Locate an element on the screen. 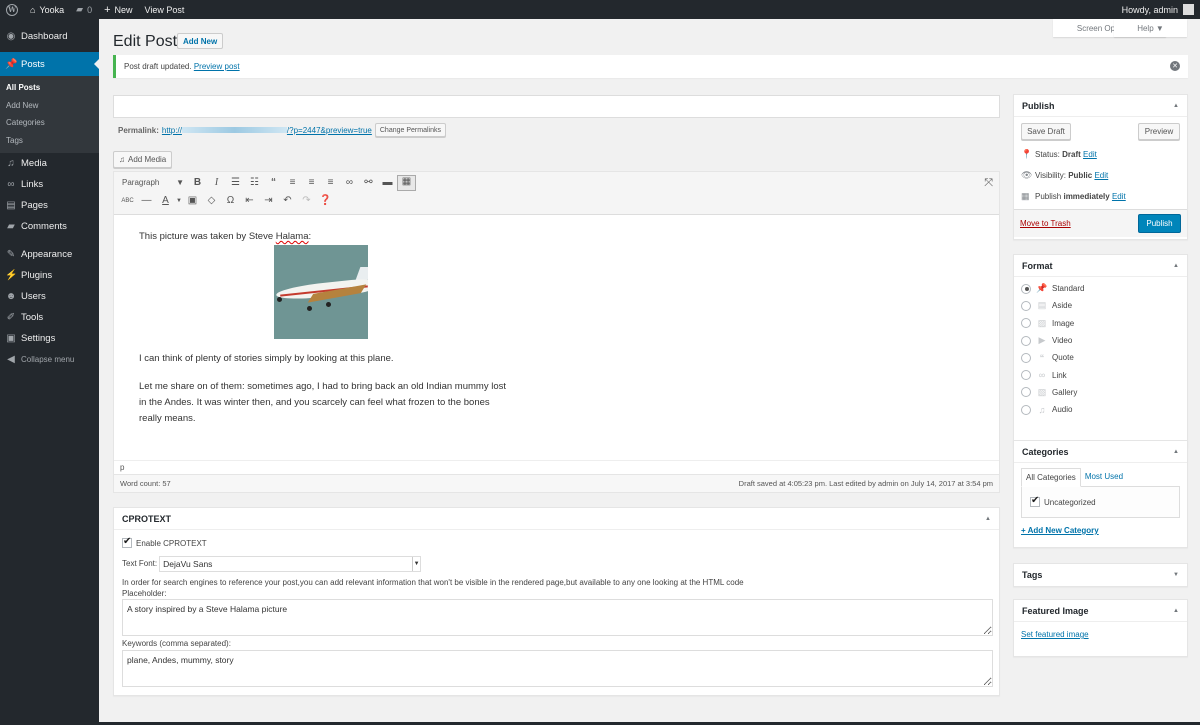 Image resolution: width=1200 pixels, height=725 pixels. cprotext-header: CPROTEXT ▲ is located at coordinates (556, 519).